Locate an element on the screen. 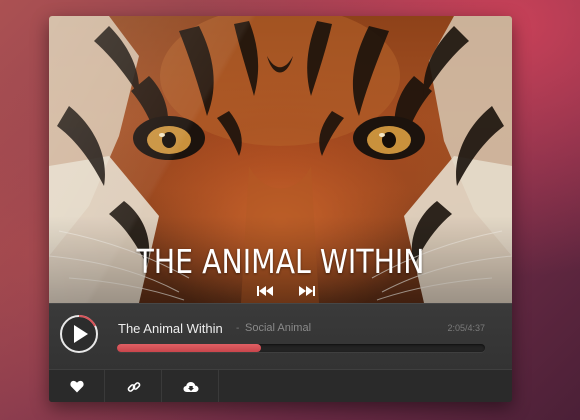 This screenshot has width=580, height=420. link-icon is located at coordinates (133, 386).